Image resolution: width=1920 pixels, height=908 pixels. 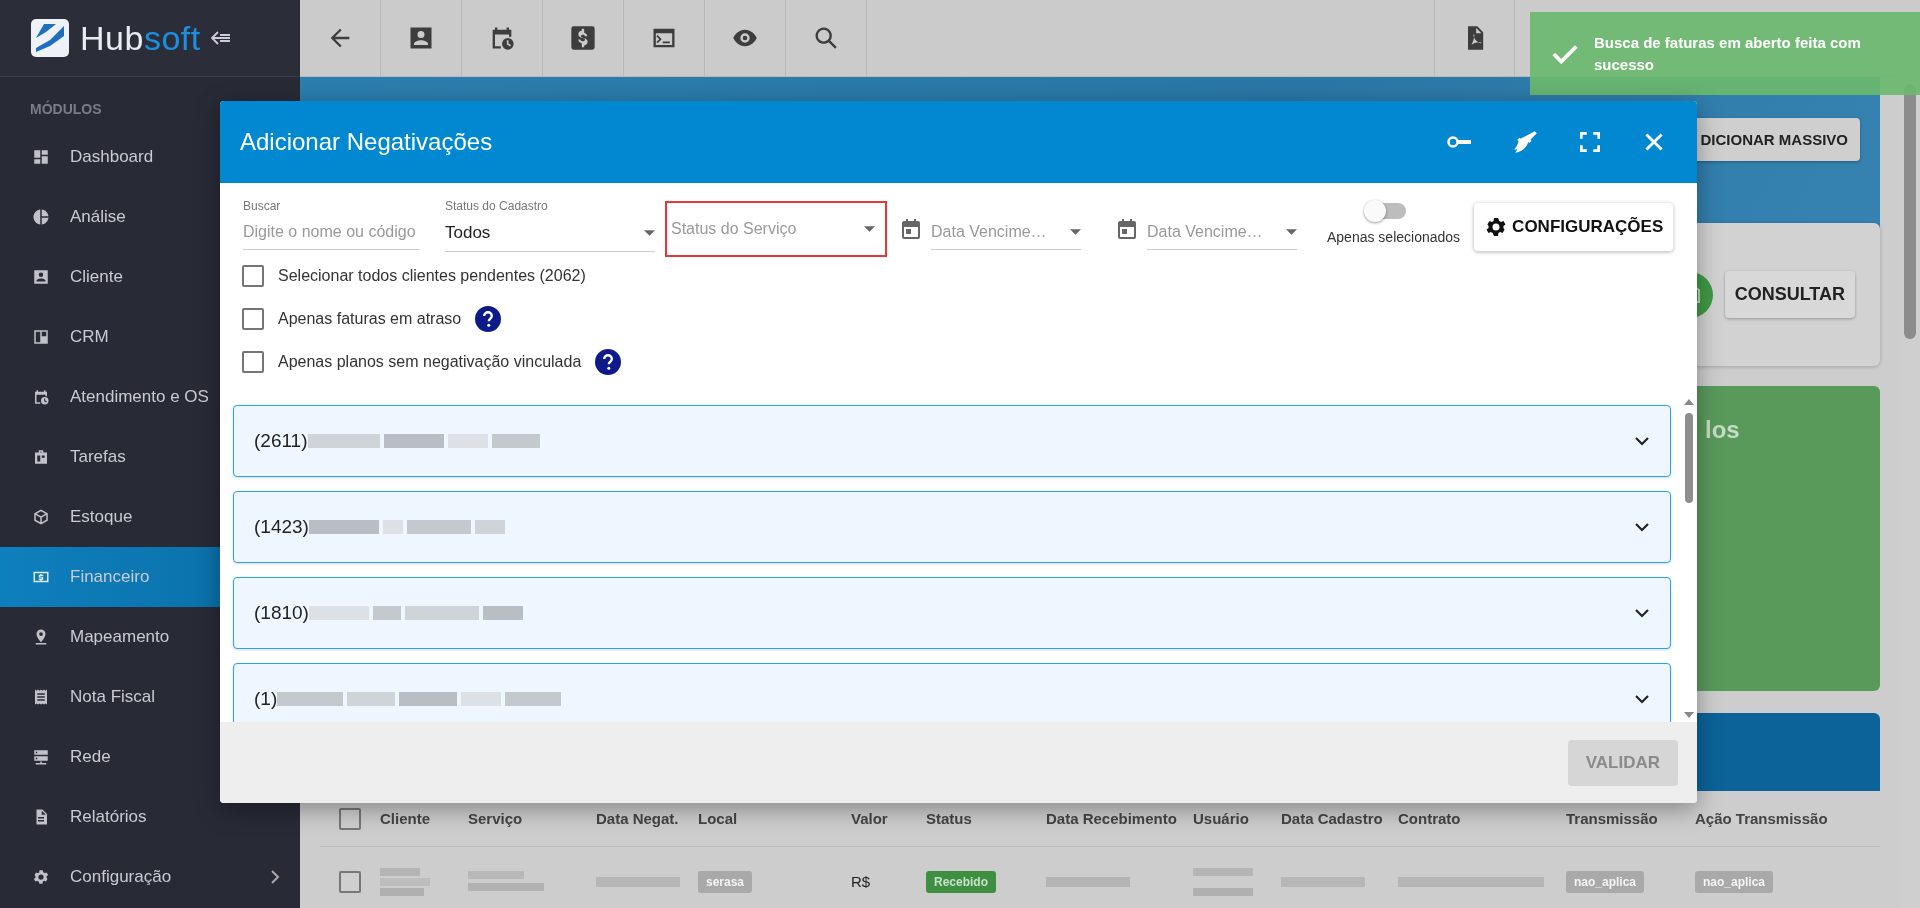 What do you see at coordinates (952, 613) in the screenshot?
I see `client-accordion: (1810)` at bounding box center [952, 613].